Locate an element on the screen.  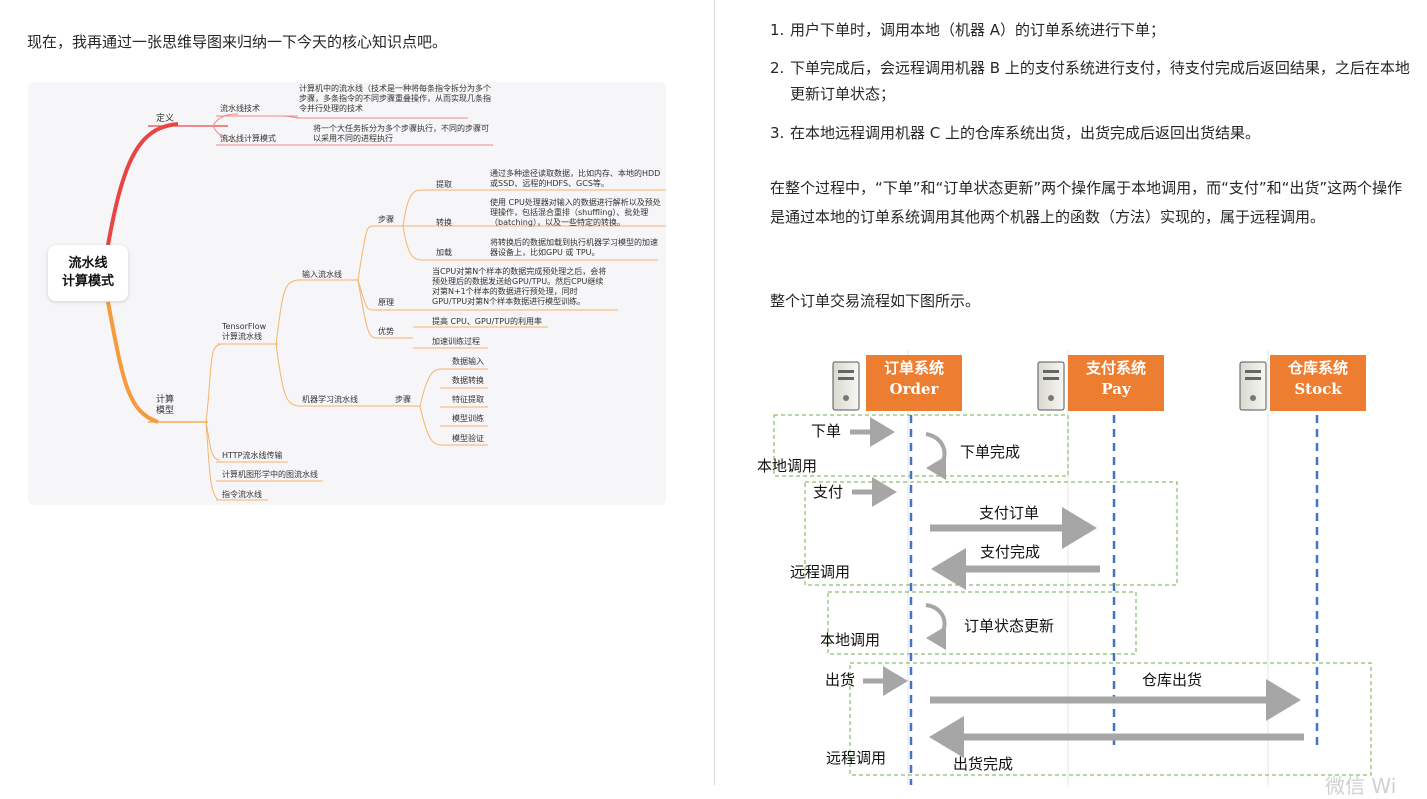
label-pay-done: 支付完成 is located at coordinates (1010, 552).